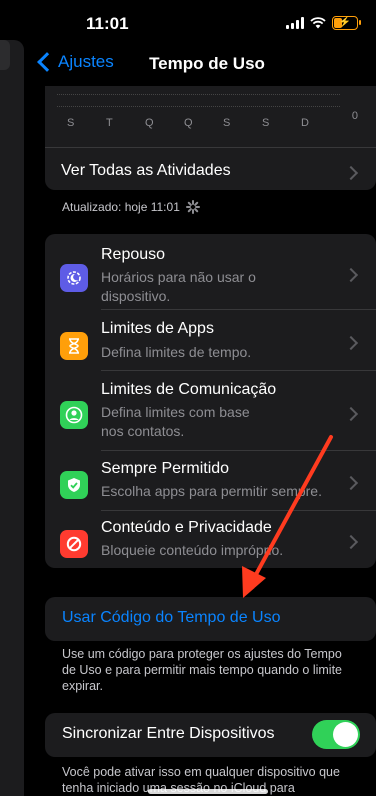 This screenshot has width=376, height=796. I want to click on updated-text: Atualizado: hoje 11:01, so click(121, 207).